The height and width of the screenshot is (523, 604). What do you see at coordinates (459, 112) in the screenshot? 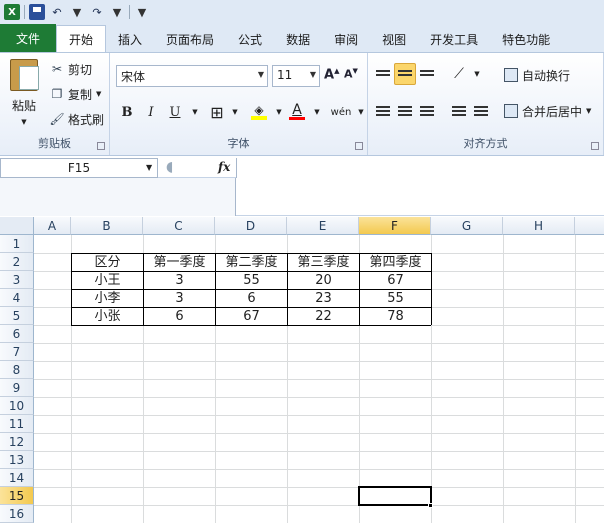
I see `decrease-indent-icon` at bounding box center [459, 112].